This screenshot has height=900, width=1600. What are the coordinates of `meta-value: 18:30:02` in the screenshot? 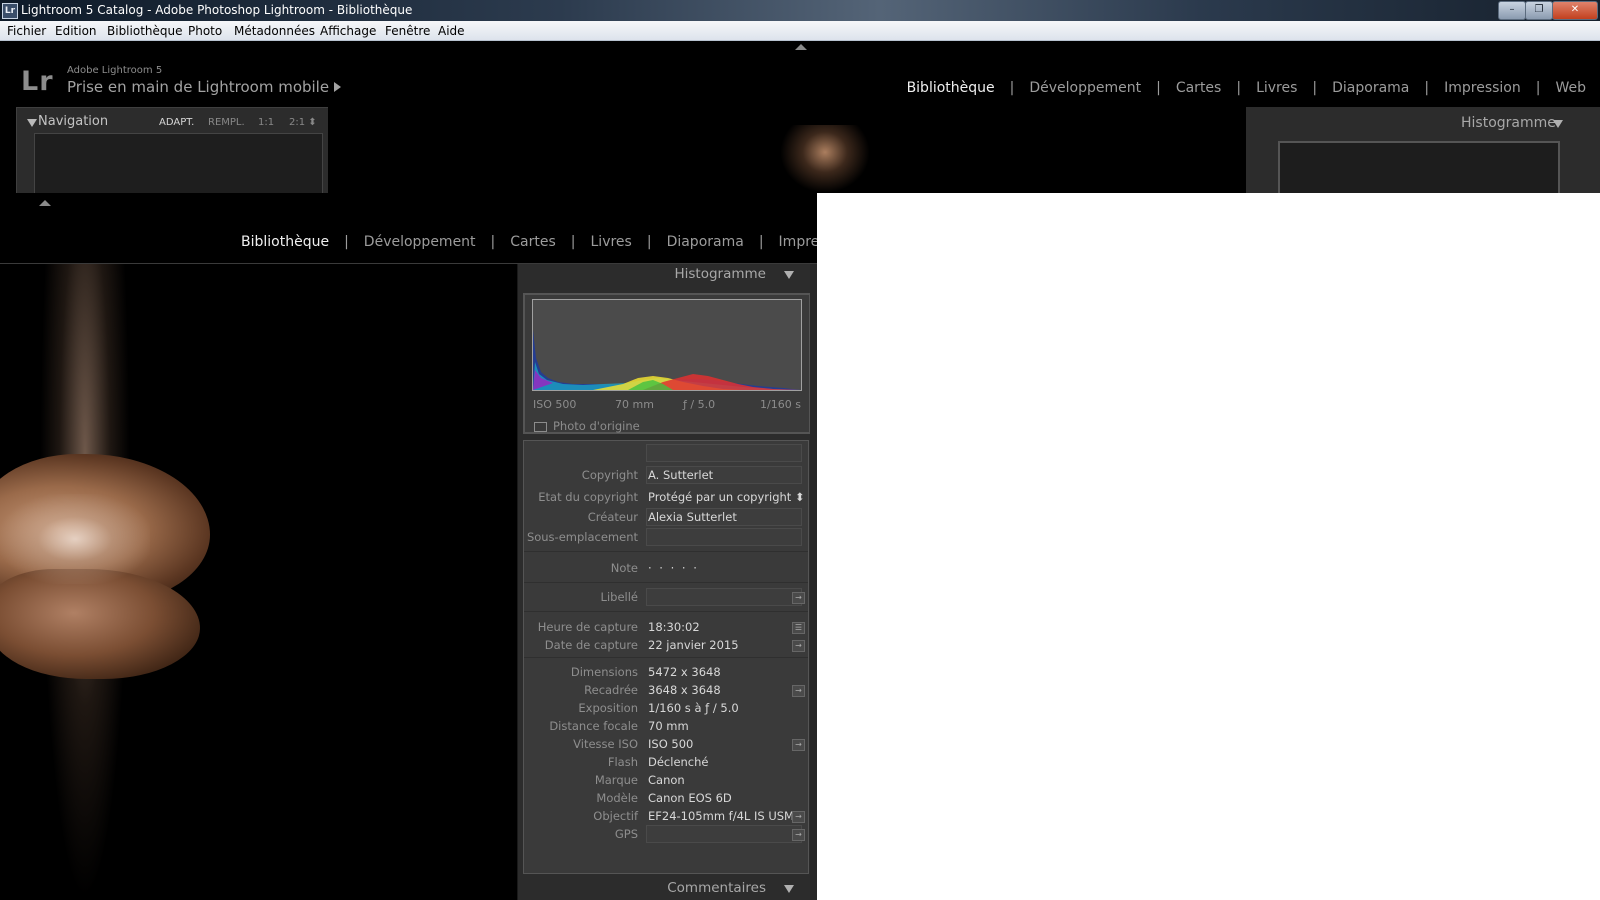 It's located at (674, 627).